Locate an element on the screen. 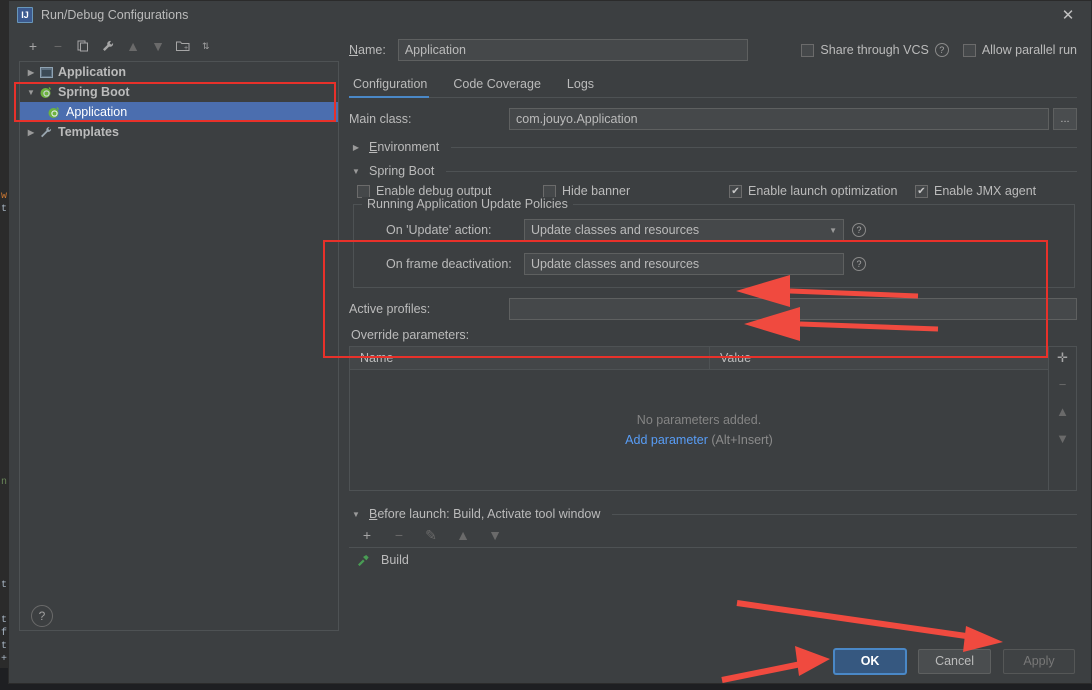 This screenshot has height=690, width=1092. environment-label: Environment is located at coordinates (404, 147).